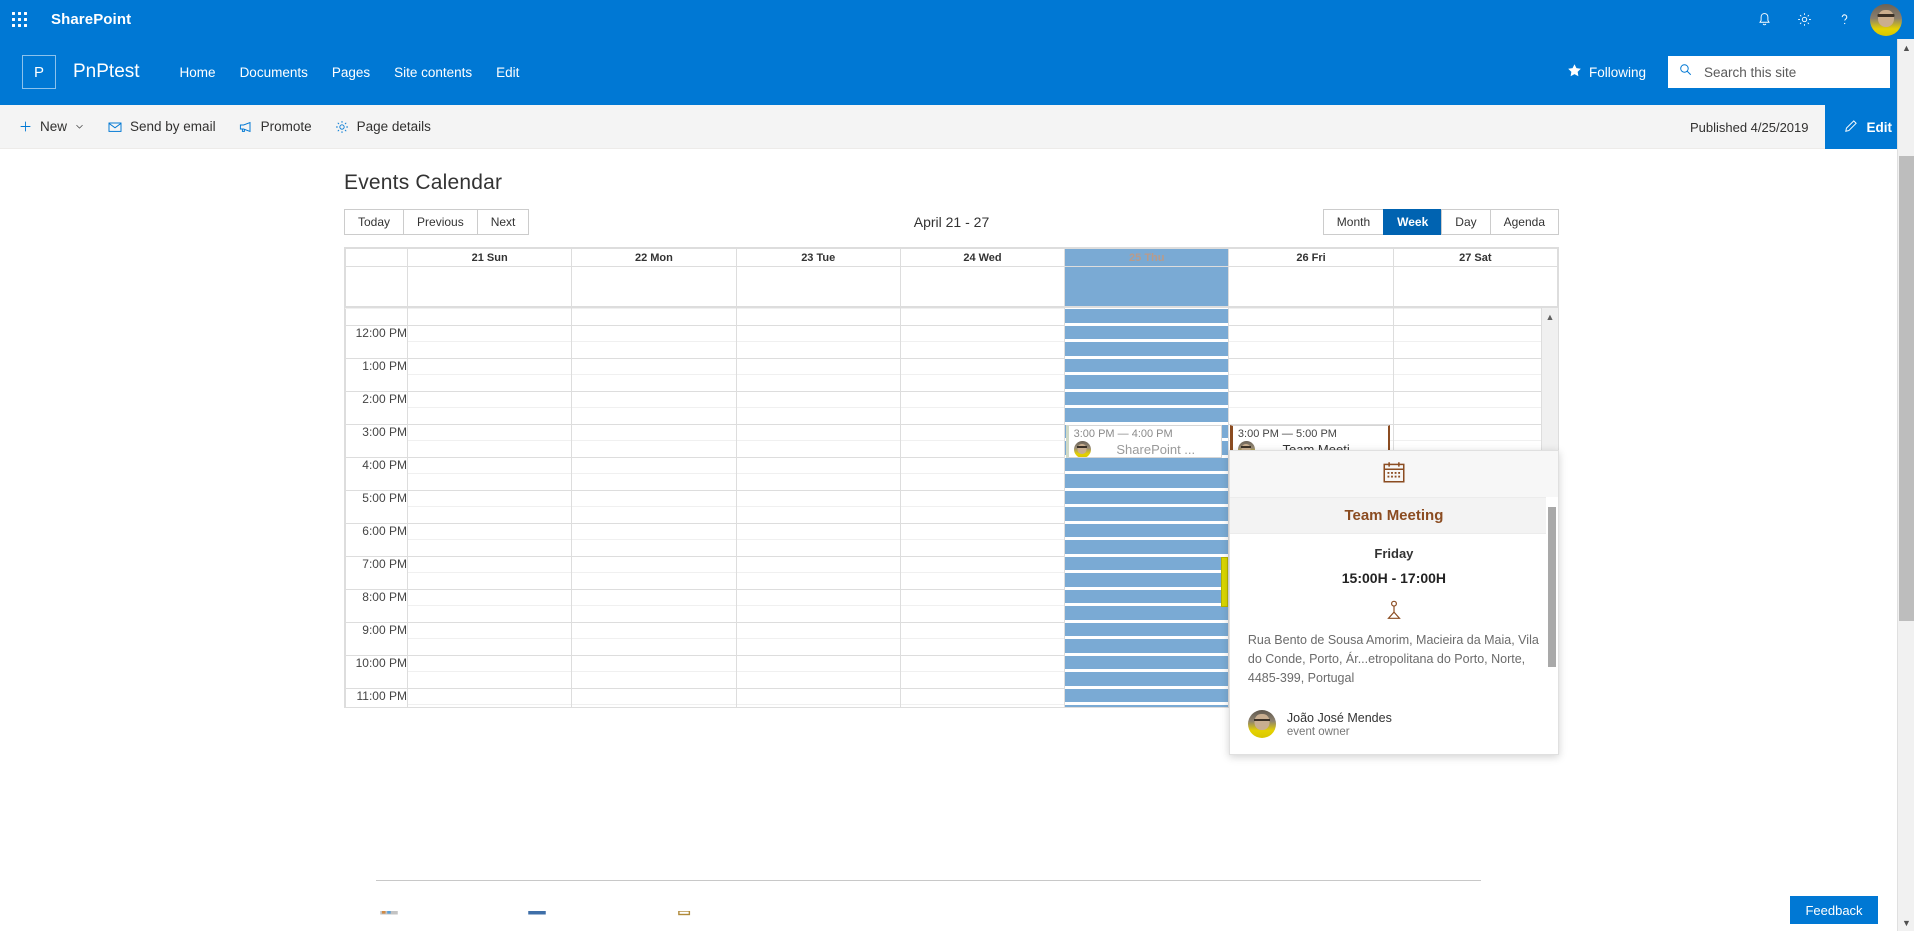  Describe the element at coordinates (1551, 587) in the screenshot. I see `callout-scrollbar-thumb` at that location.